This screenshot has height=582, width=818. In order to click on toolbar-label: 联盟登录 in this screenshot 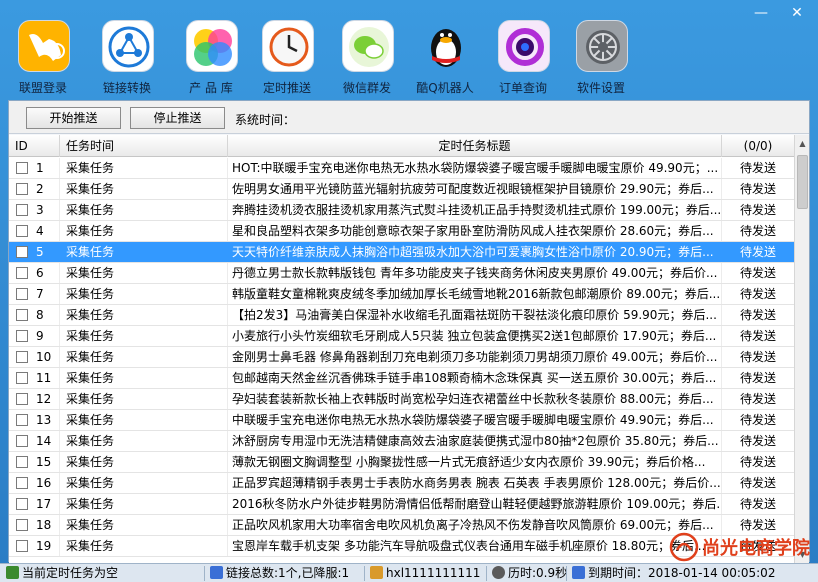, I will do `click(42, 88)`.